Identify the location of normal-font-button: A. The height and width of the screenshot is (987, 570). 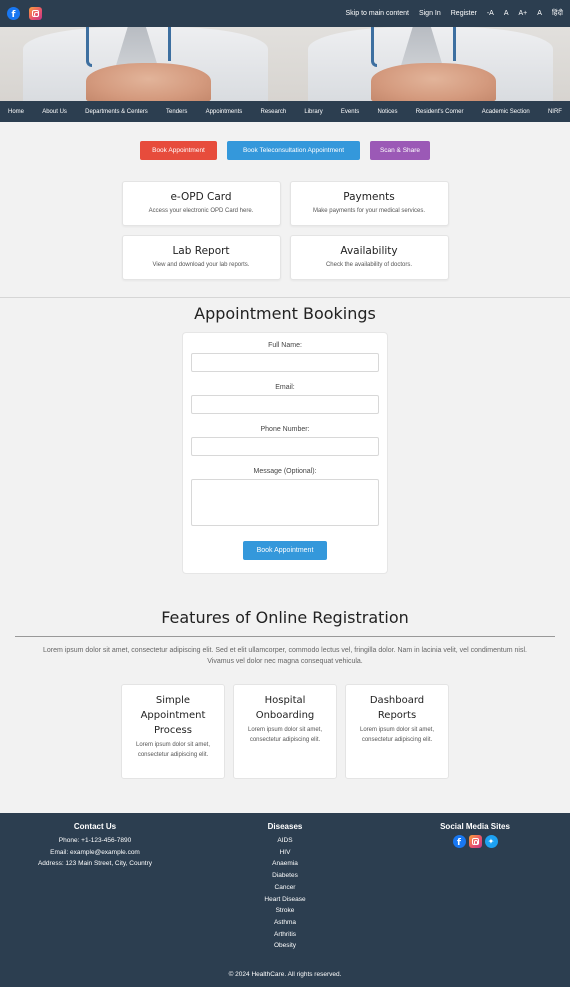
(506, 13).